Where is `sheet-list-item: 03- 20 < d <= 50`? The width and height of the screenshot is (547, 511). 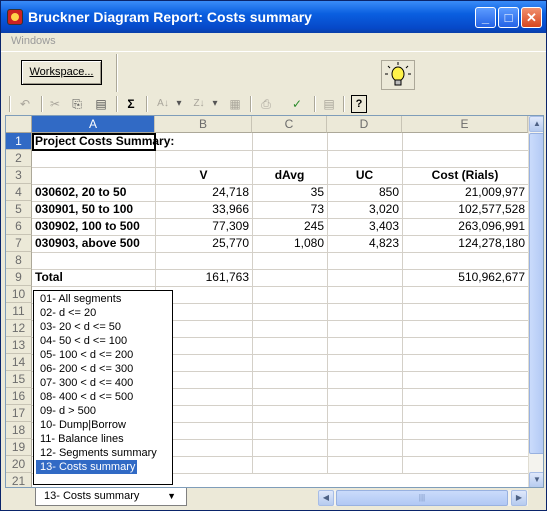
sheet-list-item: 03- 20 < d <= 50 is located at coordinates (86, 327).